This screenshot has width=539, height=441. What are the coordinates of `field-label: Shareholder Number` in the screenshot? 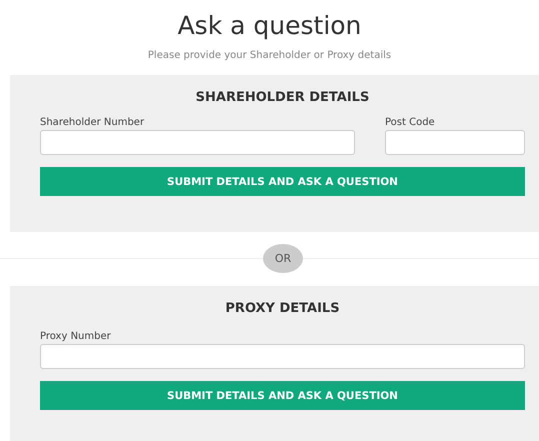 It's located at (93, 122).